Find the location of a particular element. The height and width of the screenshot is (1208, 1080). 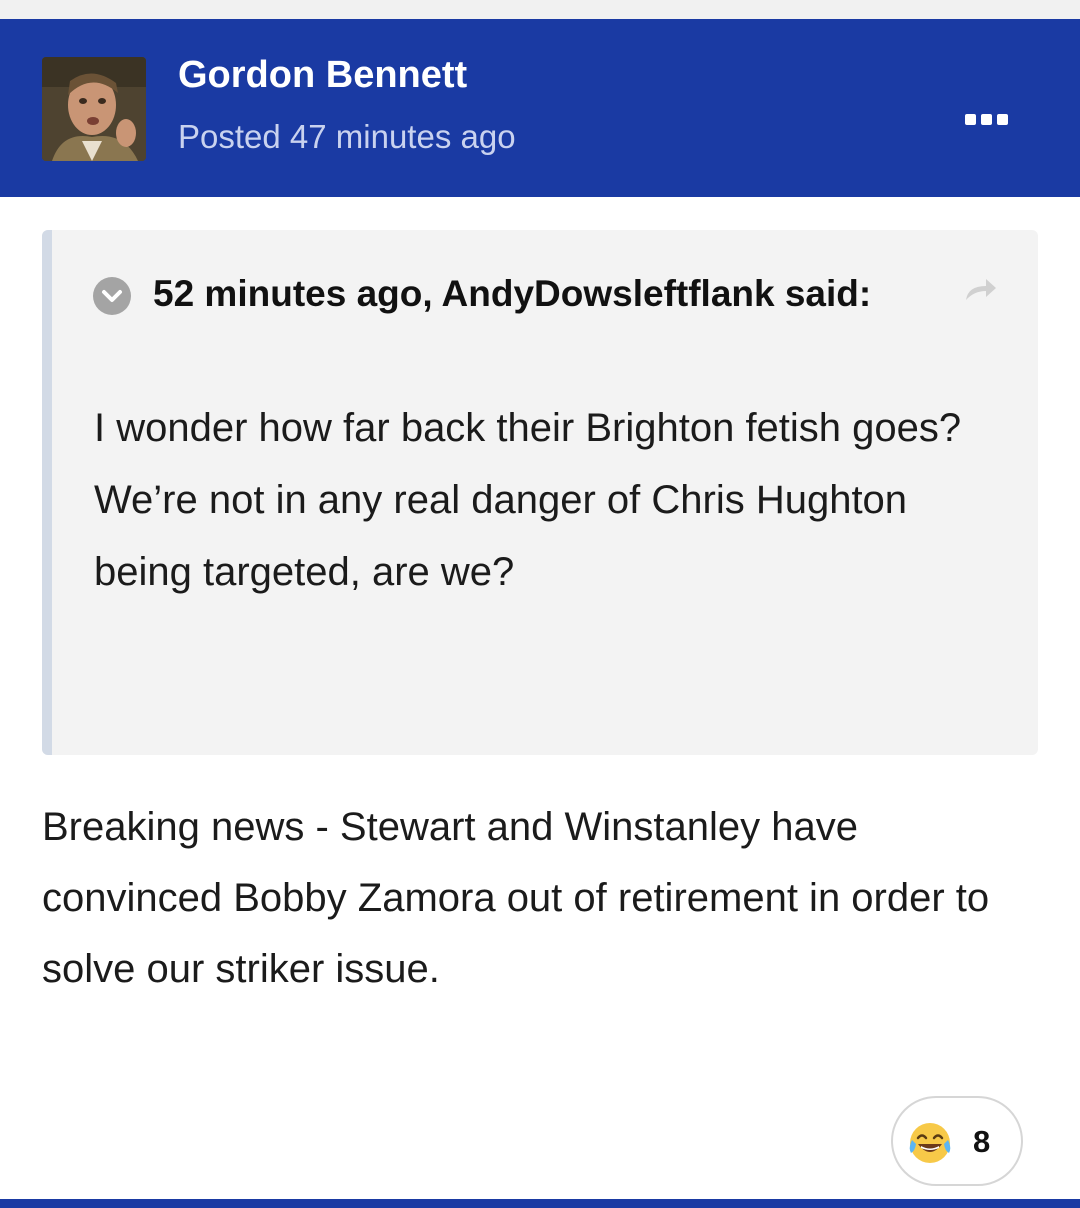

share-arrow-icon is located at coordinates (980, 289).